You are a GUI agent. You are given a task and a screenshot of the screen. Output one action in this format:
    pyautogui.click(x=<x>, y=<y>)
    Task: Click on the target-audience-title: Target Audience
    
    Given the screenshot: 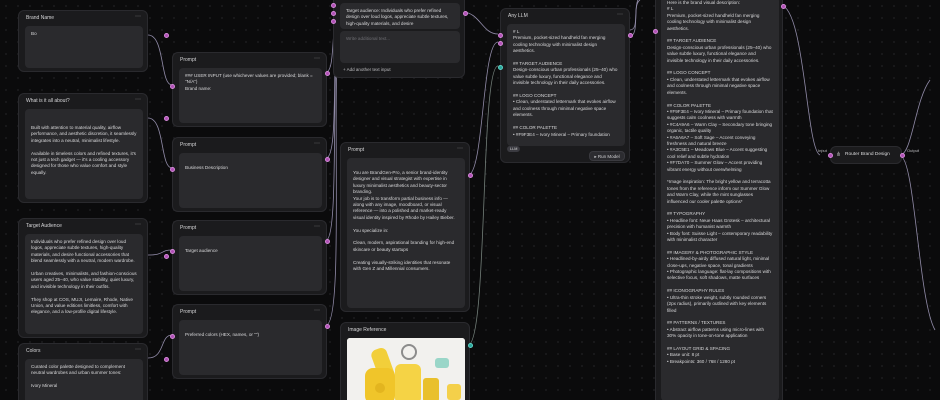 What is the action you would take?
    pyautogui.click(x=44, y=226)
    